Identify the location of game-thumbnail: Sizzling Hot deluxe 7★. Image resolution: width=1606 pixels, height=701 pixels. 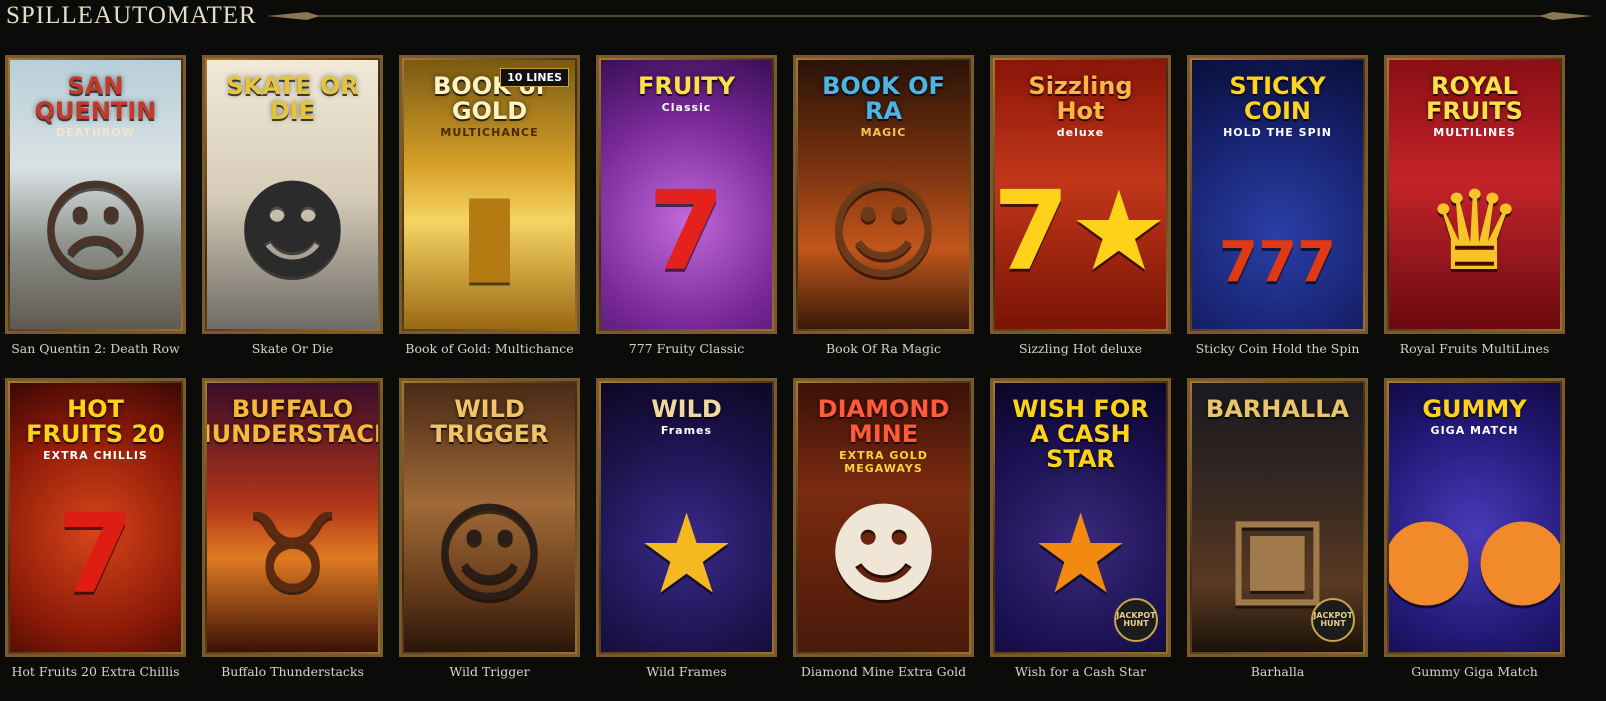
(1080, 194).